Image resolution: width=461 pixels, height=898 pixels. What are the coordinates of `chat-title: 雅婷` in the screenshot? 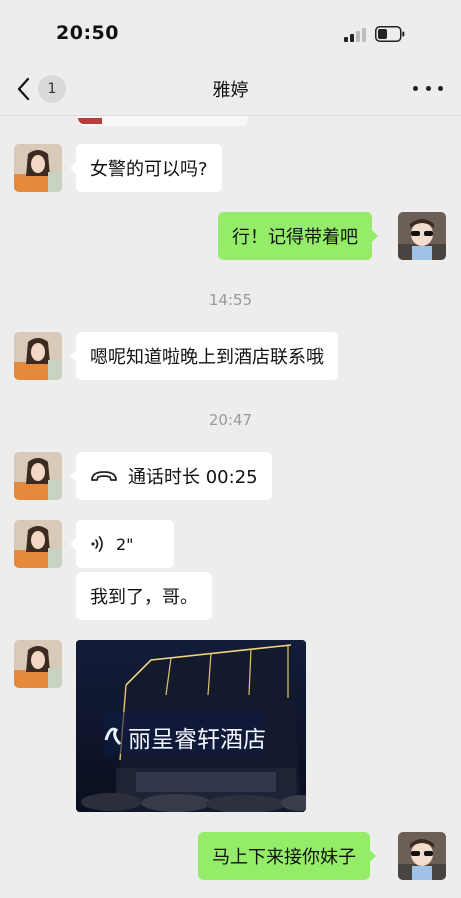 It's located at (230, 90).